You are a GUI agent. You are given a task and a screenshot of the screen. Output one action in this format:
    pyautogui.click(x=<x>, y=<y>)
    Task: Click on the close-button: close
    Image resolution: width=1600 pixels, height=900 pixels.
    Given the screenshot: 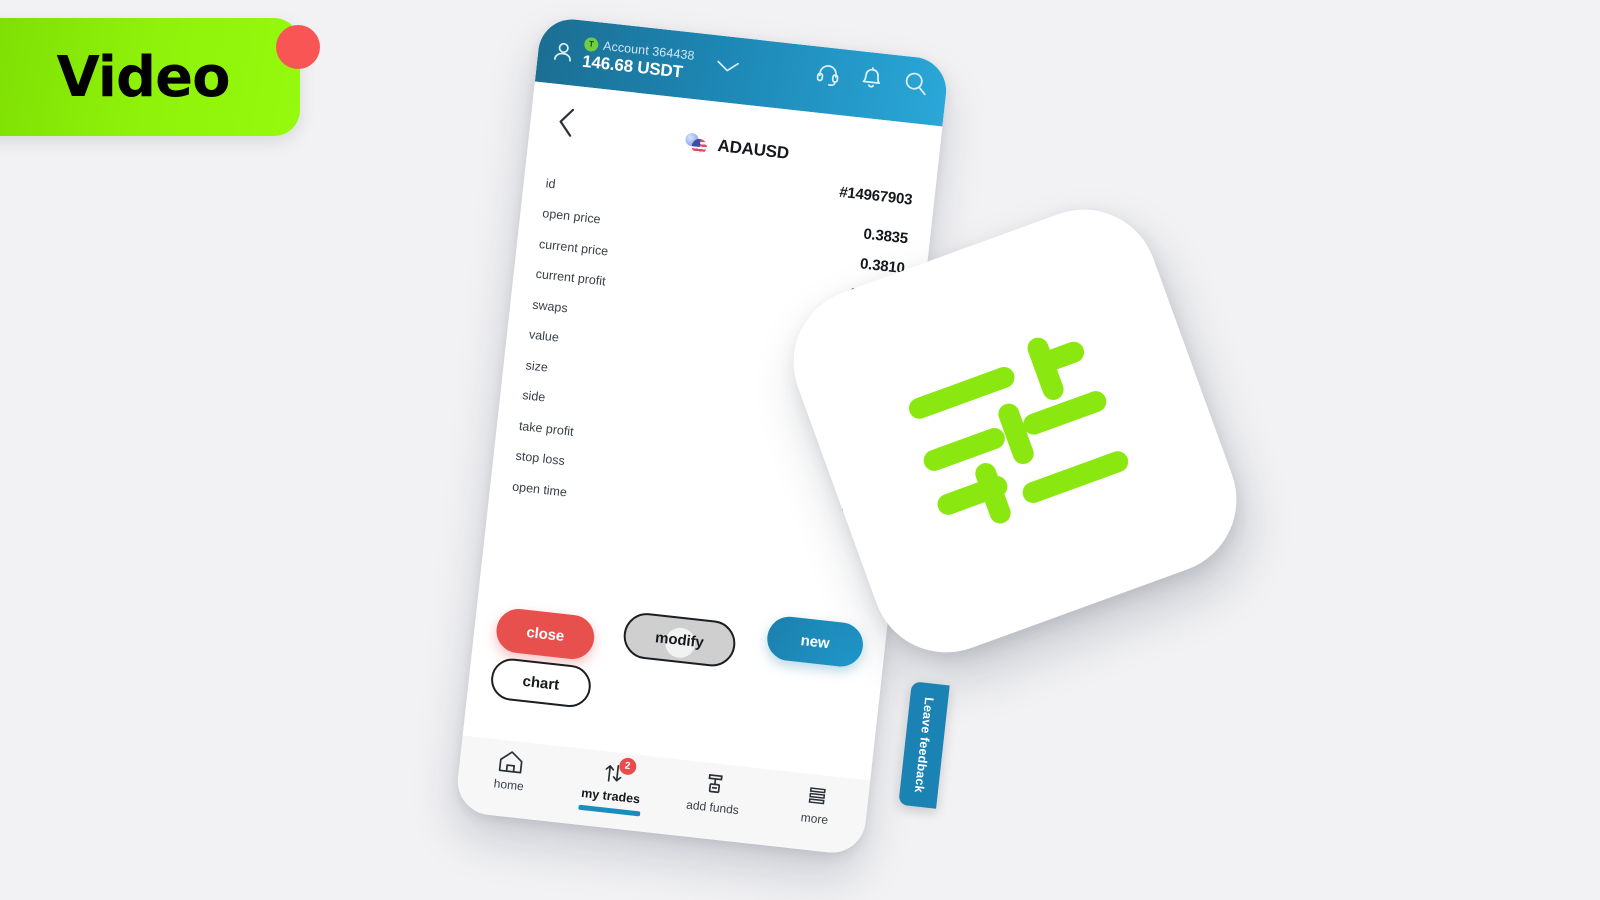 What is the action you would take?
    pyautogui.click(x=545, y=634)
    